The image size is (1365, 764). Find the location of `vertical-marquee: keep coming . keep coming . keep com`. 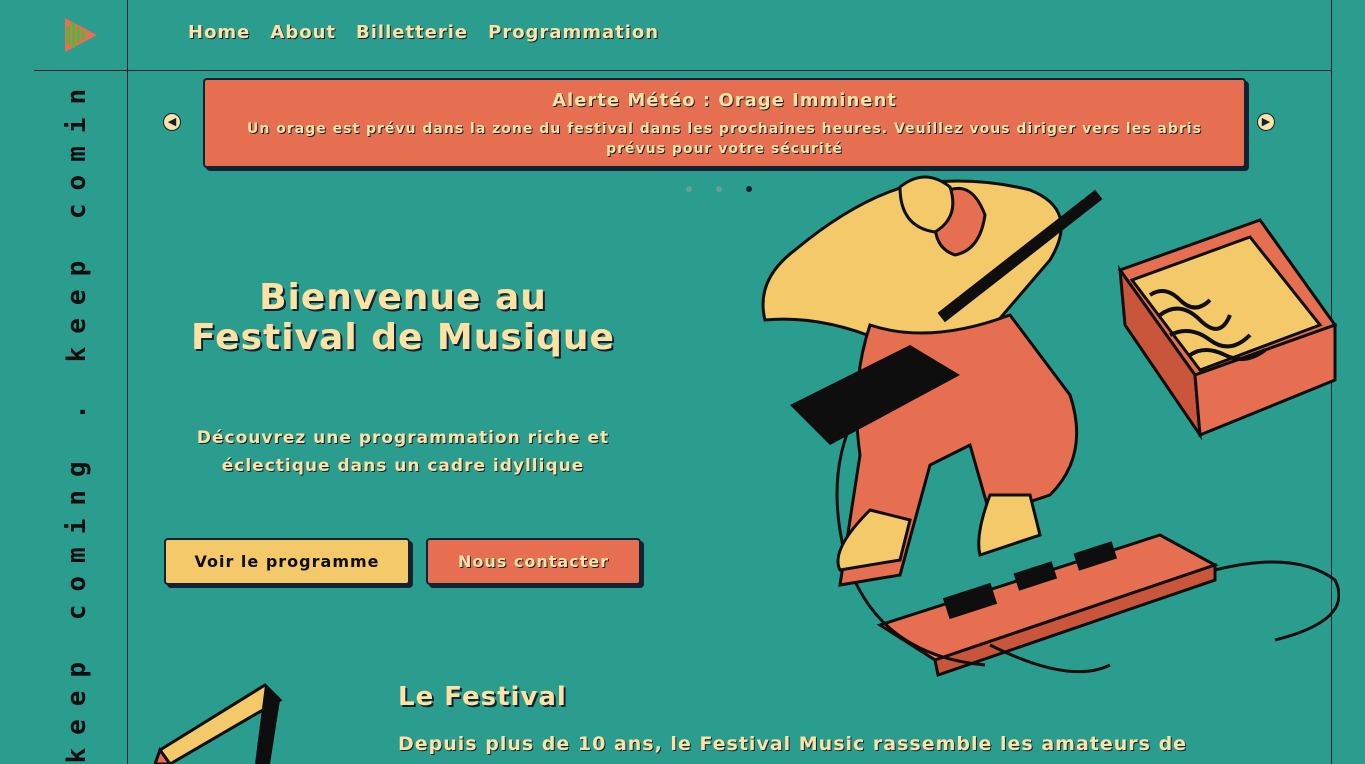

vertical-marquee: keep coming . keep coming . keep com is located at coordinates (80, 421).